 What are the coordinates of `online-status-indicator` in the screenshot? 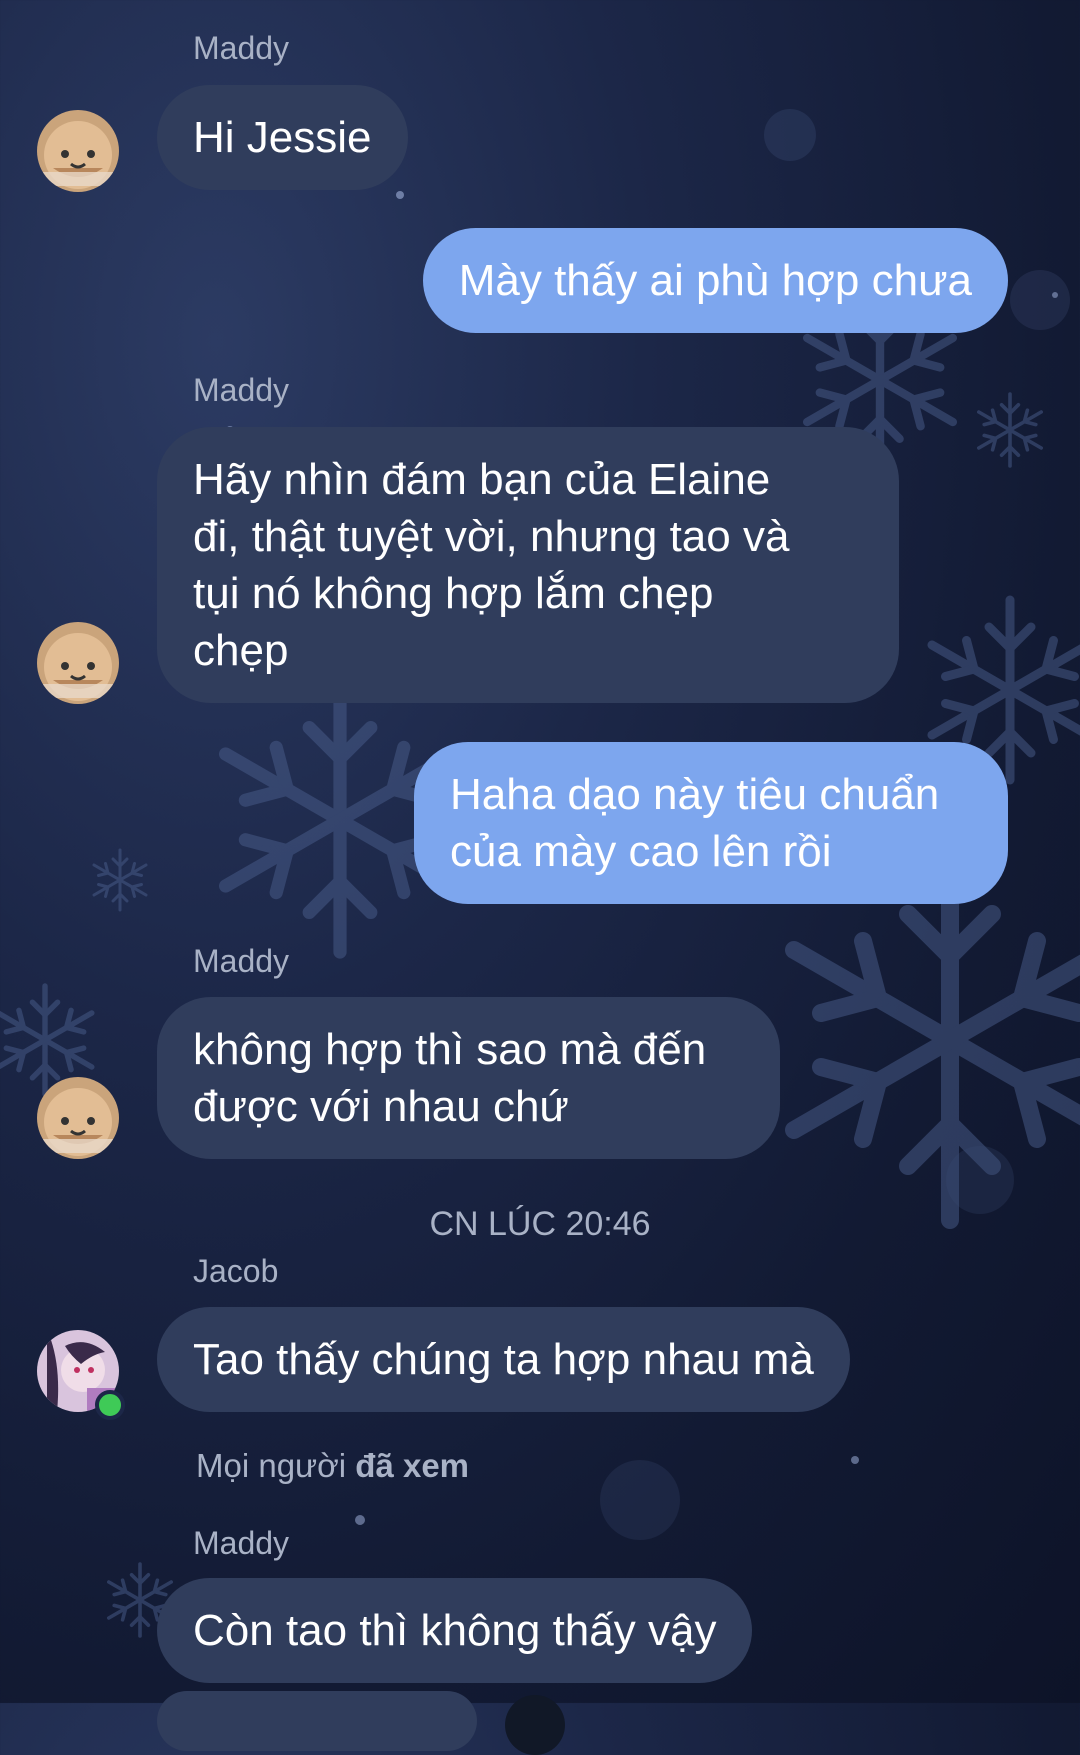 It's located at (110, 1405).